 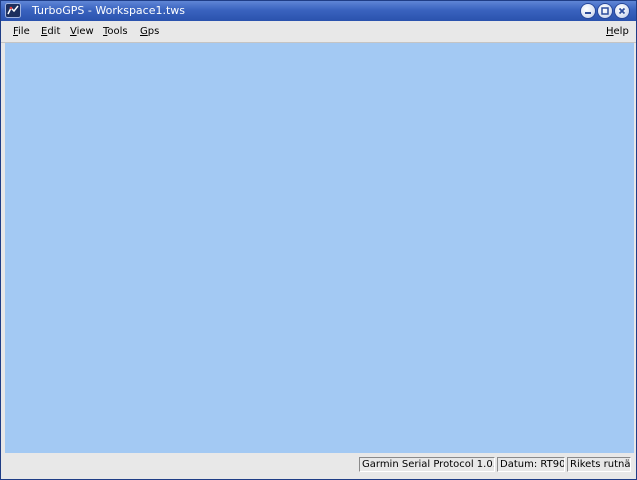 I want to click on menu-file-label: ile, so click(x=24, y=31).